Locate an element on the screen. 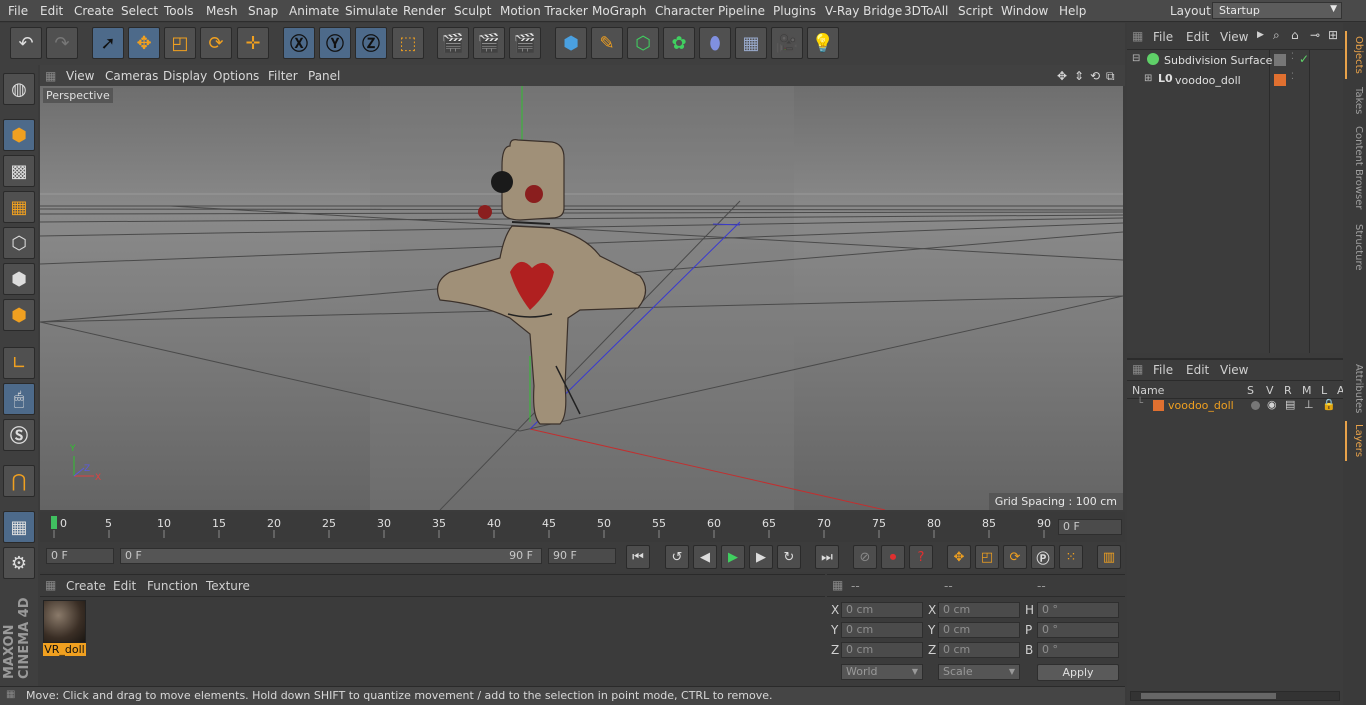 The height and width of the screenshot is (705, 1366). lock-icon: 🔒 is located at coordinates (1329, 404).